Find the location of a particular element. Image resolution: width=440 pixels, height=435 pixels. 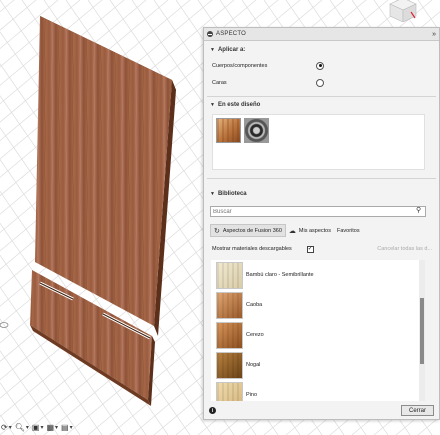

orbit-button: ⟳ ▾ is located at coordinates (6, 427).